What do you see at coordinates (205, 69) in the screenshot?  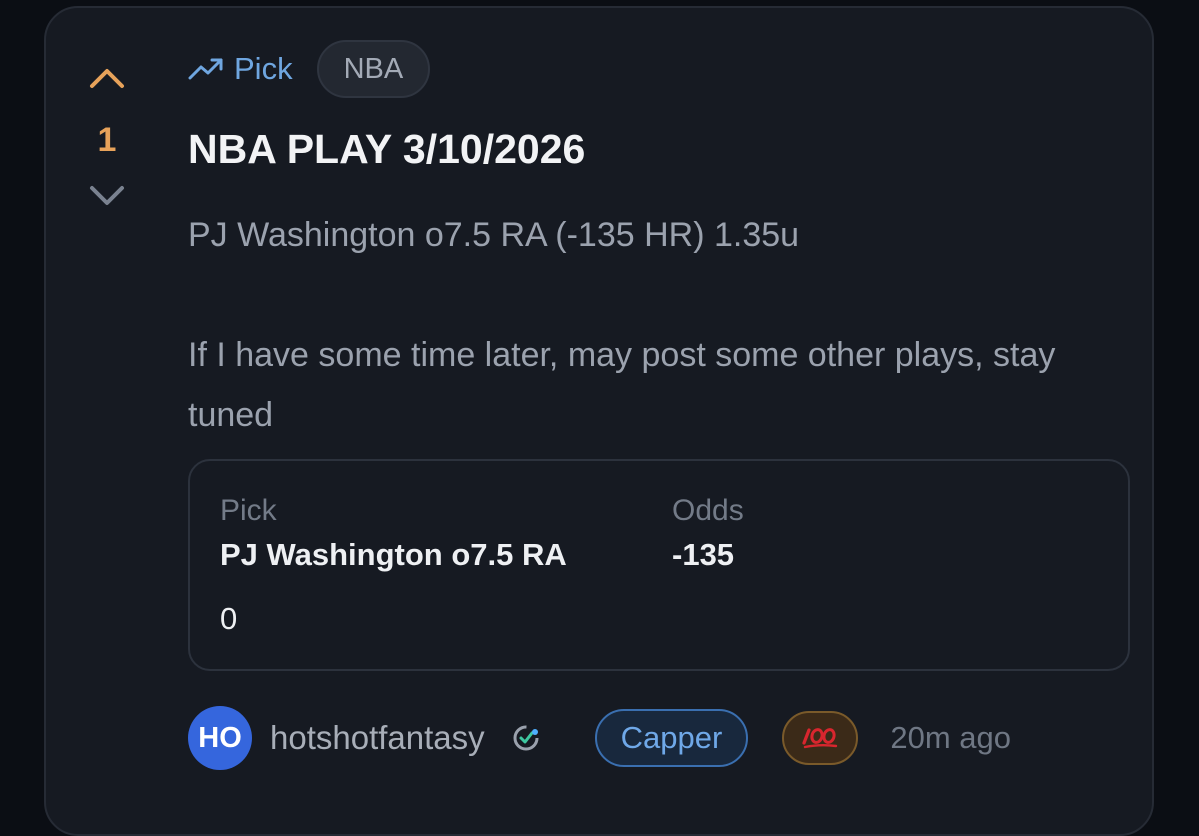 I see `trending-up-icon` at bounding box center [205, 69].